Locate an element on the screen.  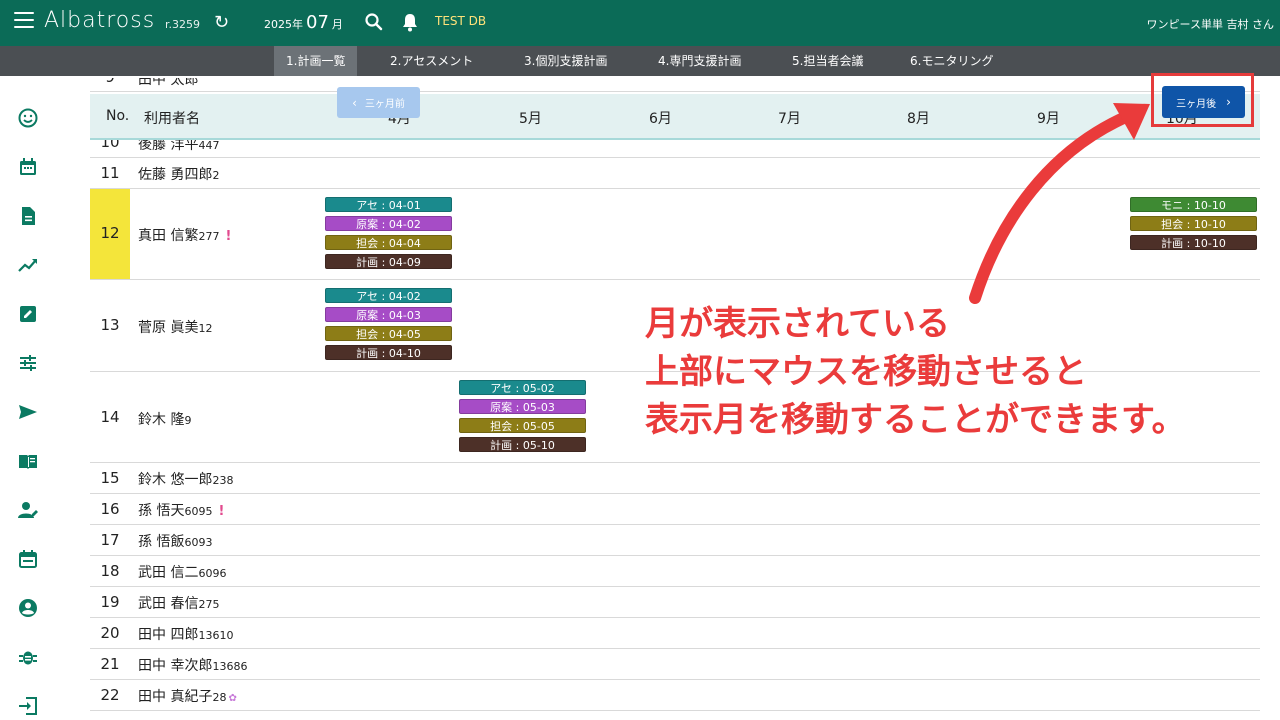
annotation-line: 表示月を移動することができます。 is located at coordinates (915, 420).